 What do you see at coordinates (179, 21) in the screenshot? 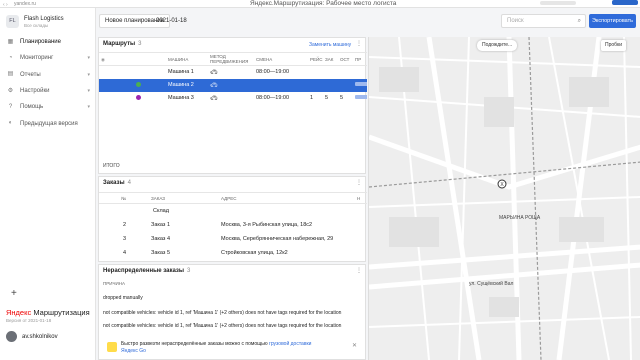
I see `date-field: 2021-01-18` at bounding box center [179, 21].